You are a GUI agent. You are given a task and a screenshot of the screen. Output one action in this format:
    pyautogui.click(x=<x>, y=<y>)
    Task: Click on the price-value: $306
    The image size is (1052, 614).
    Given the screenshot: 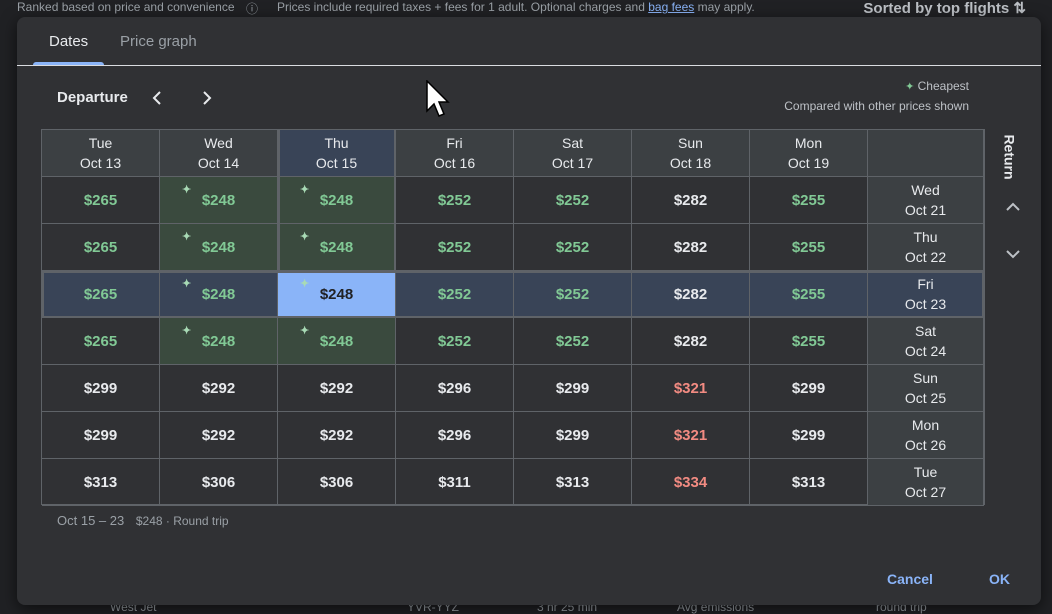 What is the action you would take?
    pyautogui.click(x=336, y=482)
    